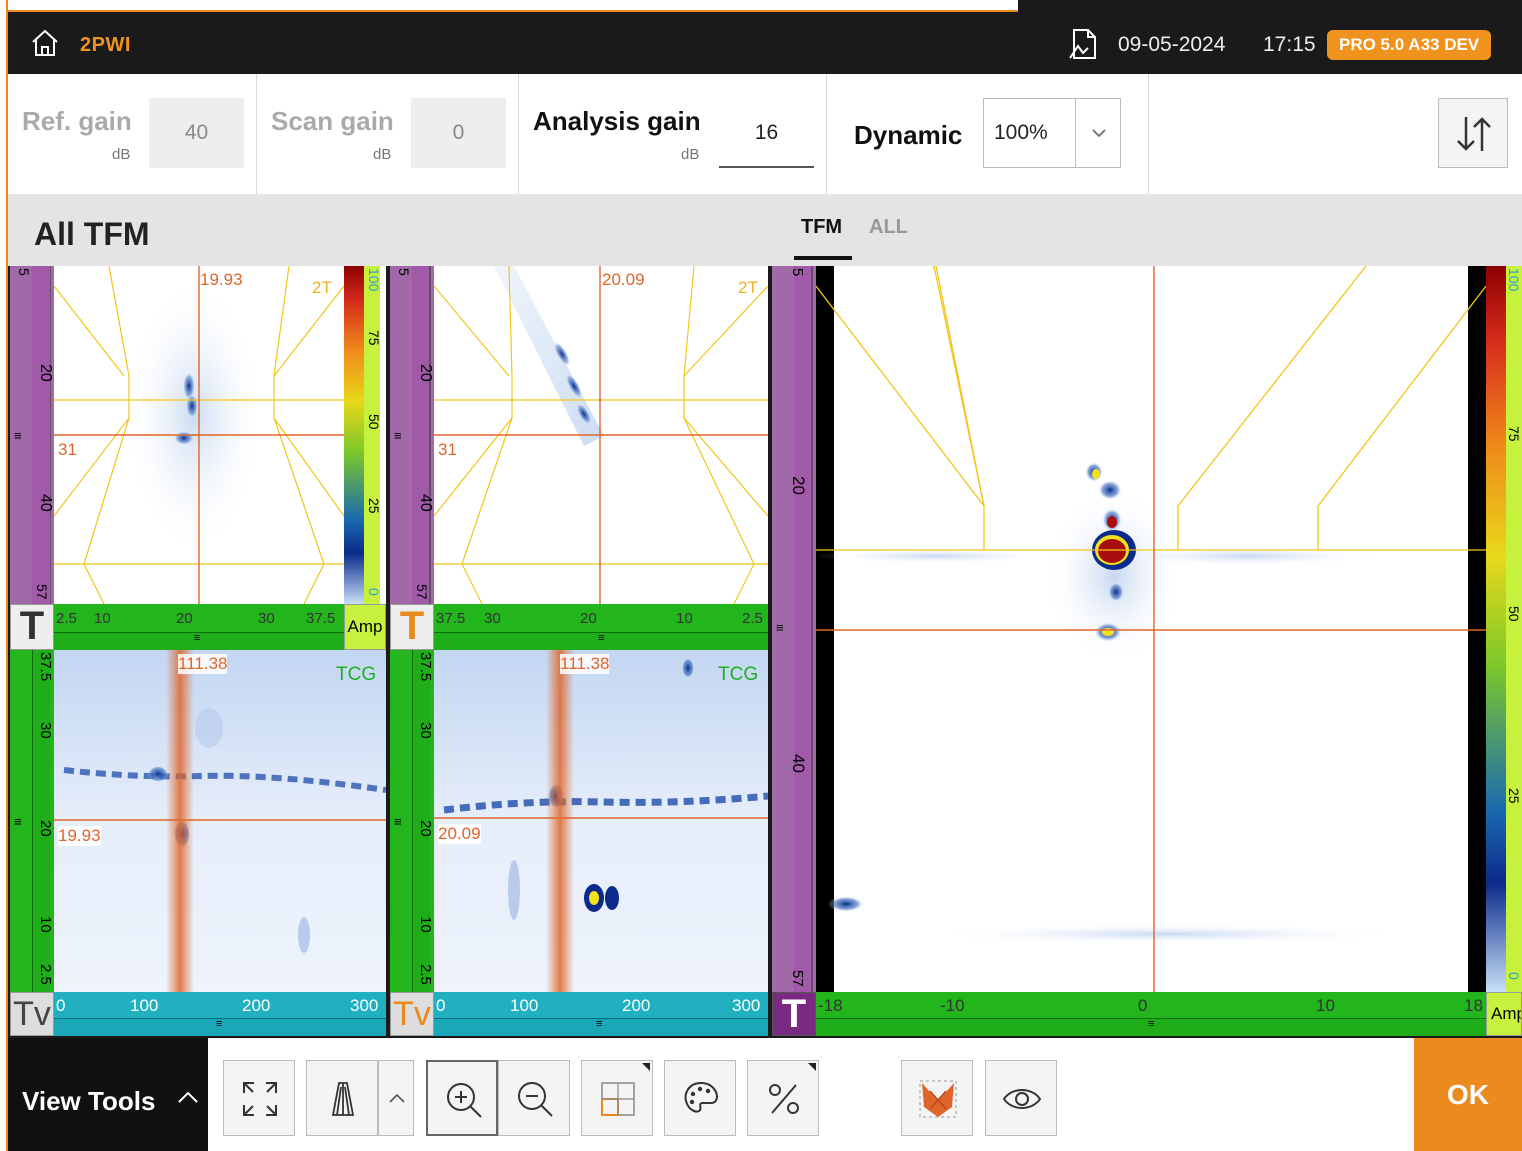 Image resolution: width=1522 pixels, height=1151 pixels. I want to click on percent-button, so click(783, 1098).